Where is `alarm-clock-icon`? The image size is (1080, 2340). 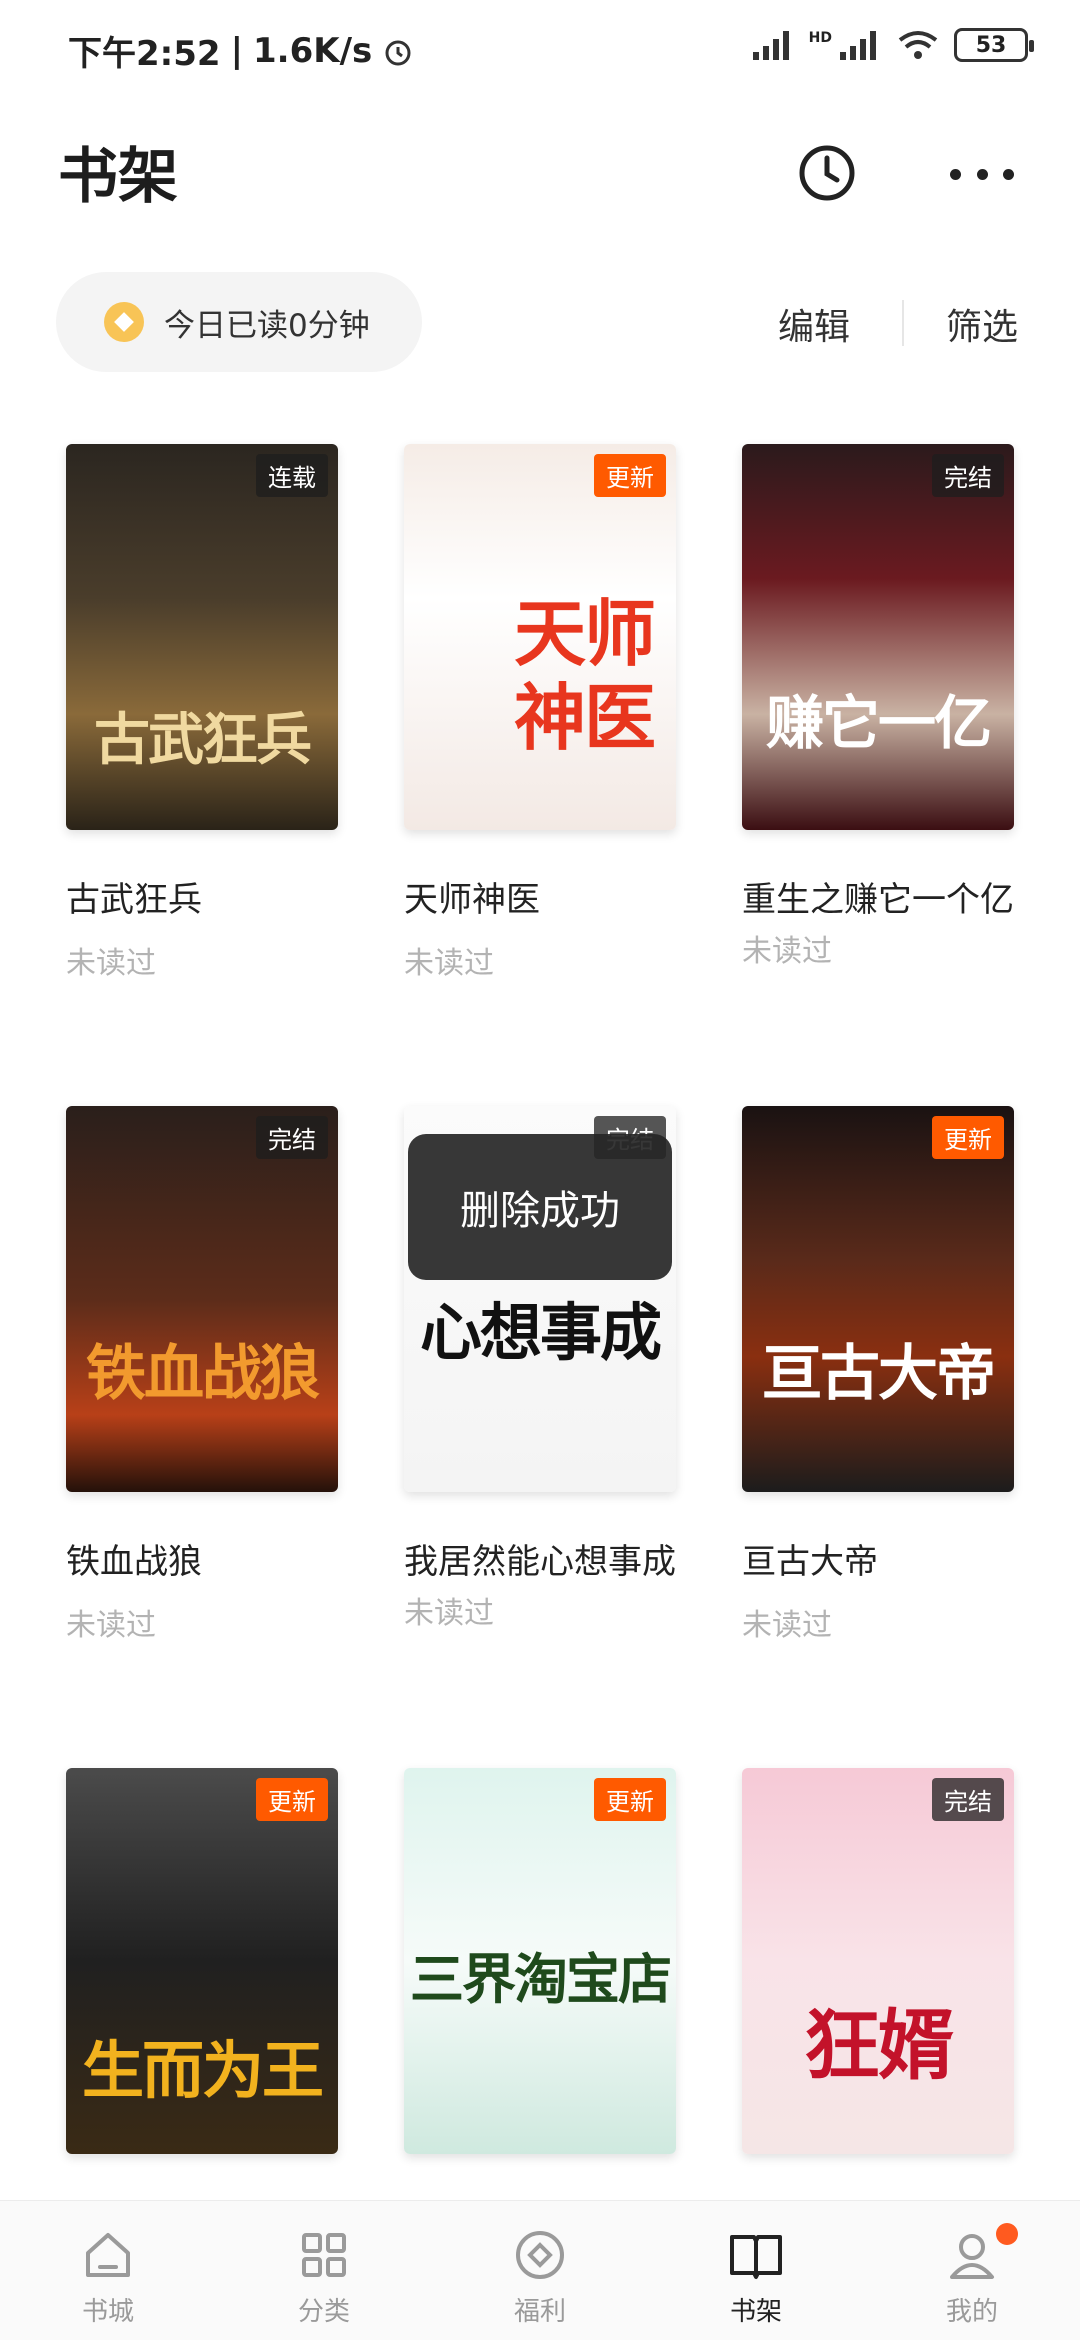 alarm-clock-icon is located at coordinates (398, 52).